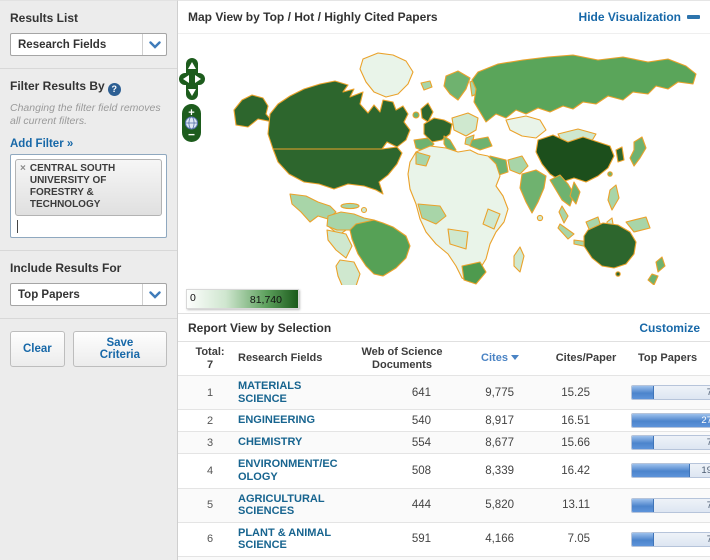 This screenshot has height=560, width=710. What do you see at coordinates (668, 358) in the screenshot?
I see `column-header-top-papers: Top Papers` at bounding box center [668, 358].